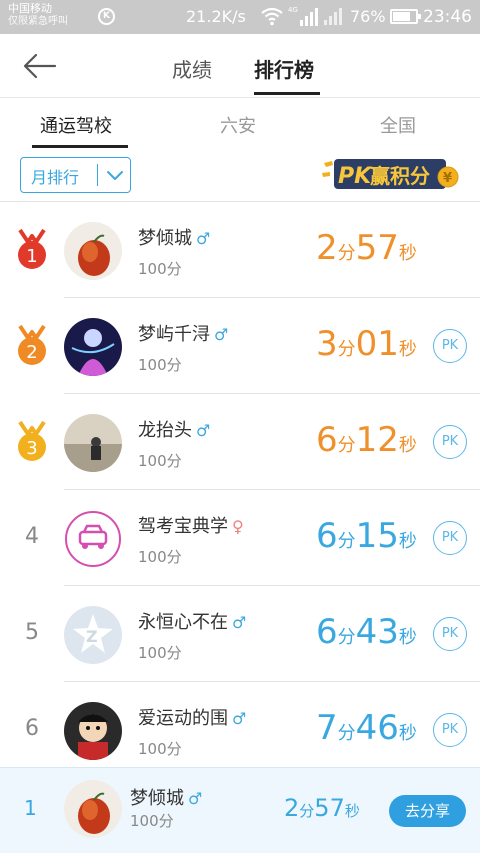 Image resolution: width=480 pixels, height=853 pixels. Describe the element at coordinates (31, 256) in the screenshot. I see `rank-number: 1` at that location.